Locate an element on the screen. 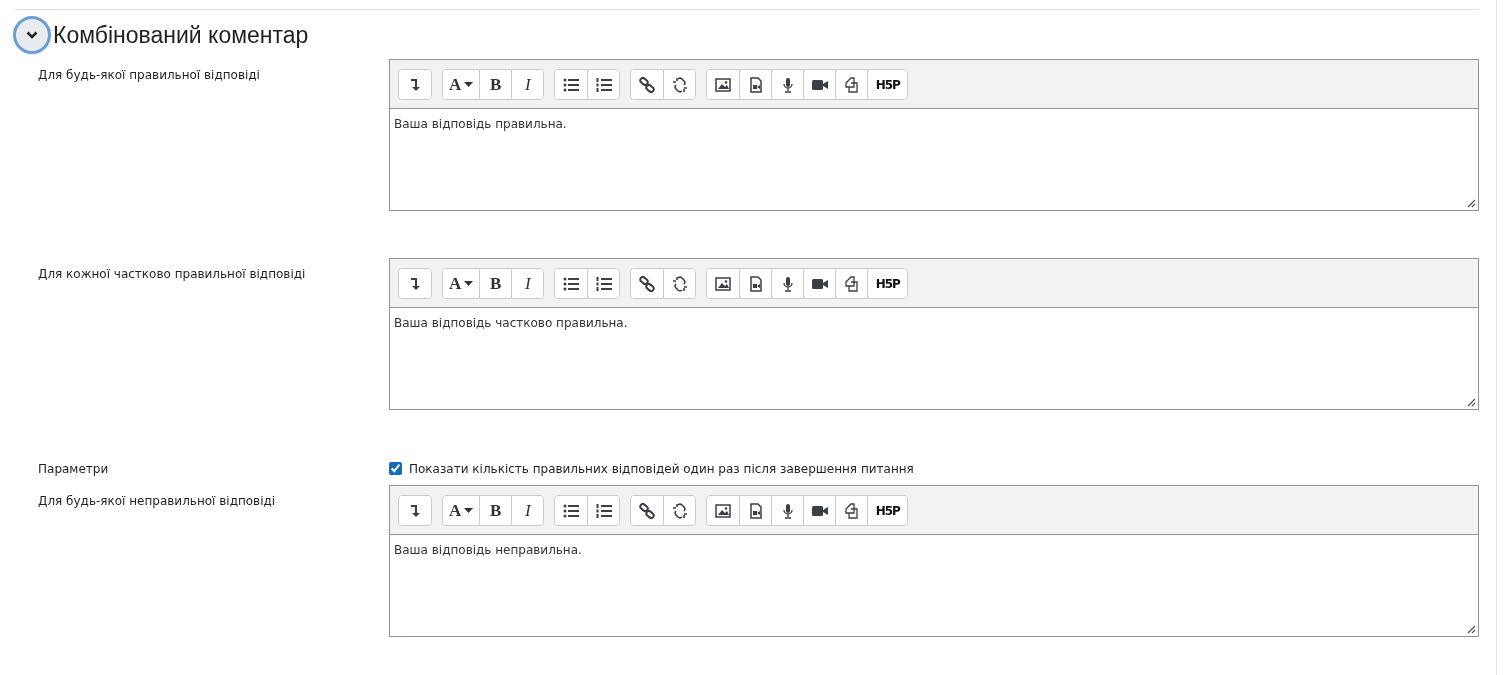 This screenshot has width=1503, height=675. content-text: Ваша відповідь частково правильна. is located at coordinates (511, 323).